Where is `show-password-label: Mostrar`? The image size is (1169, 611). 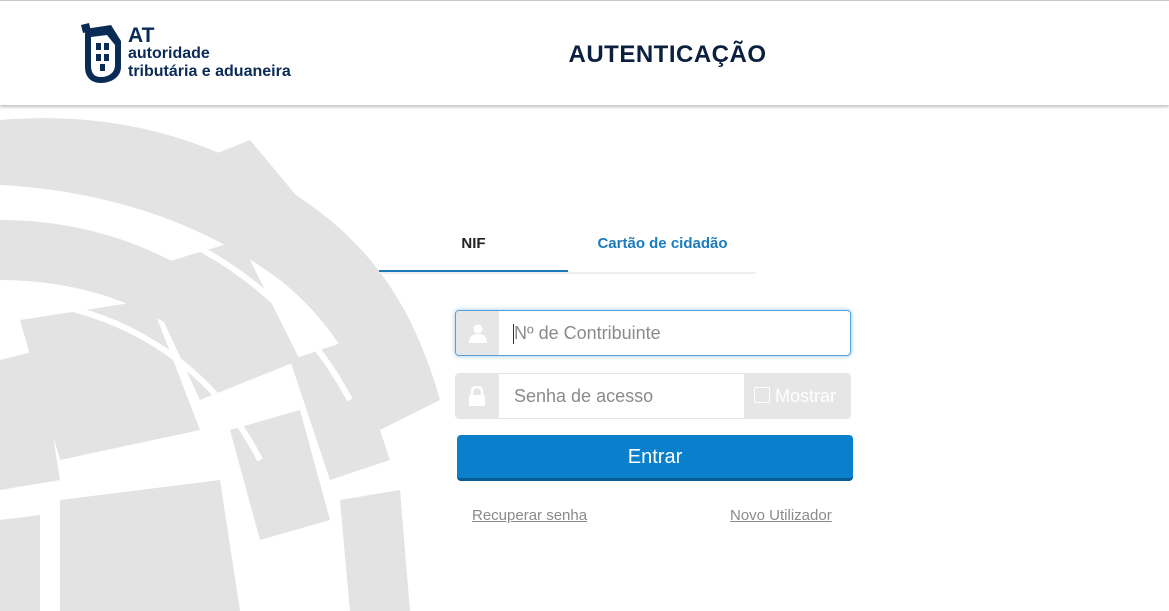 show-password-label: Mostrar is located at coordinates (806, 396).